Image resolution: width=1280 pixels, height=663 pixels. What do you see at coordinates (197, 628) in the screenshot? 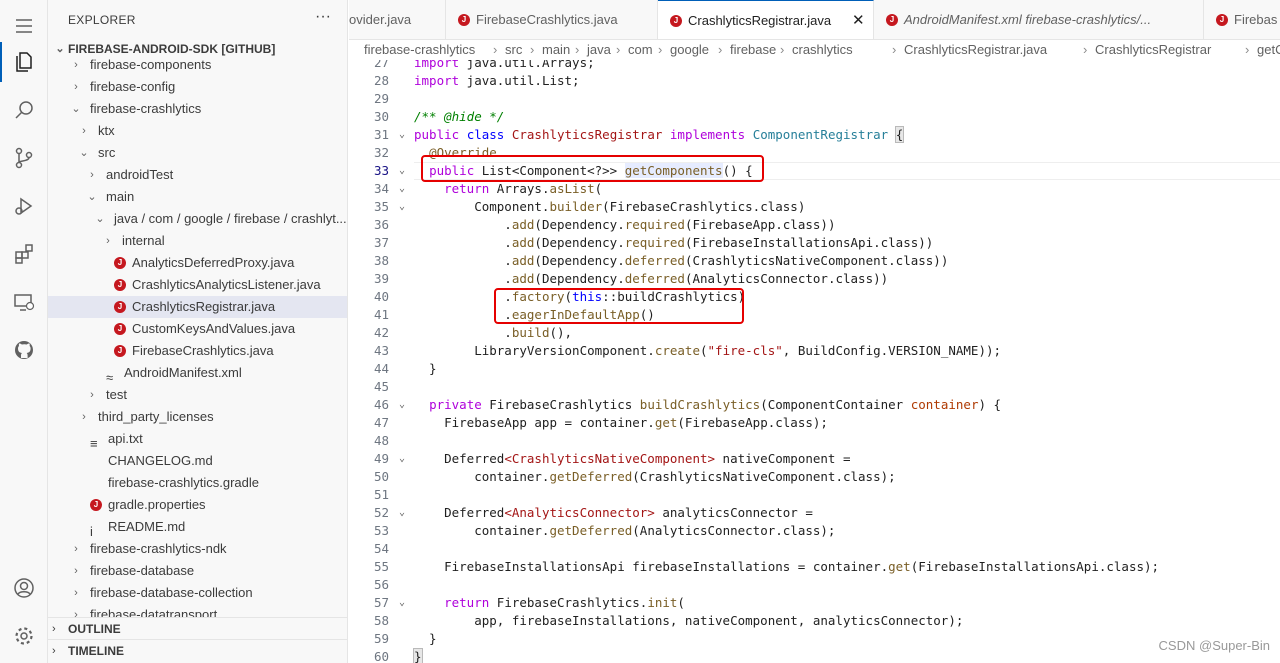
I see `outline-panel-header: › OUTLINE` at bounding box center [197, 628].